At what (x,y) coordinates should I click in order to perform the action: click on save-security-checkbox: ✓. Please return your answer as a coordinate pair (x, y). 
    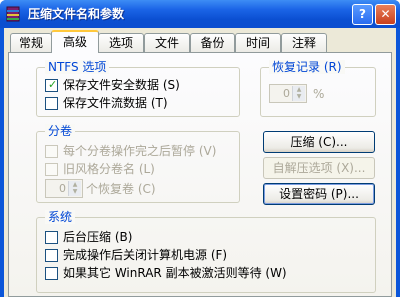
    Looking at the image, I should click on (51, 85).